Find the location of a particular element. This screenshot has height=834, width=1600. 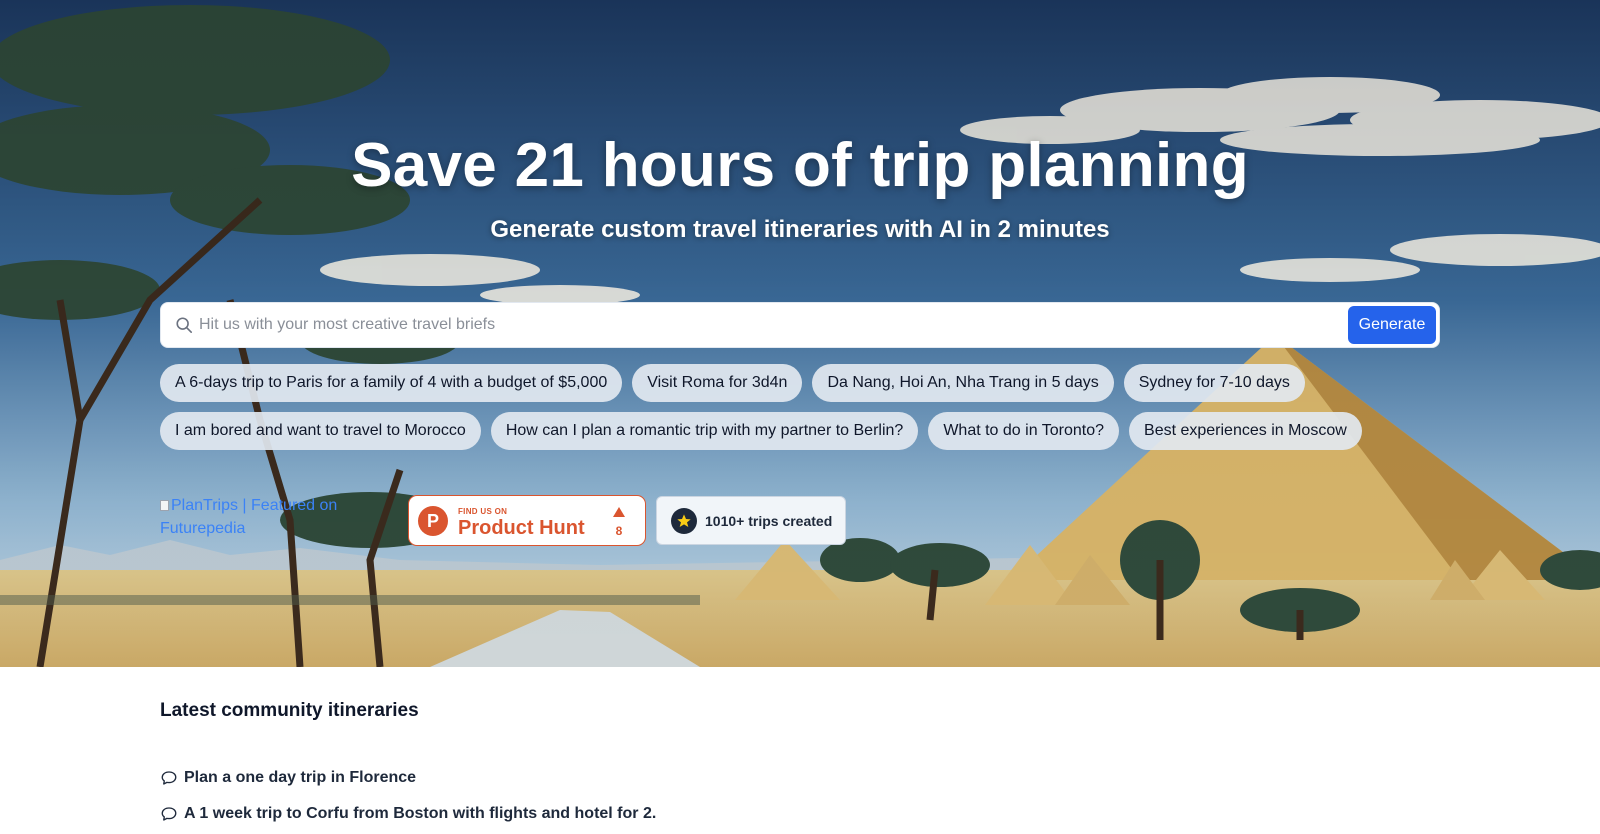

search-icon is located at coordinates (184, 325).